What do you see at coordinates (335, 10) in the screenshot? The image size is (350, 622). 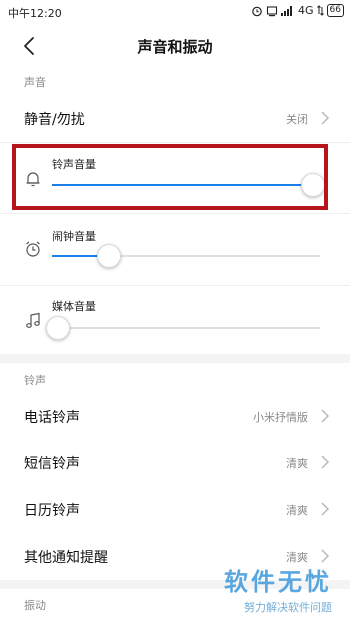 I see `battery-indicator: 66` at bounding box center [335, 10].